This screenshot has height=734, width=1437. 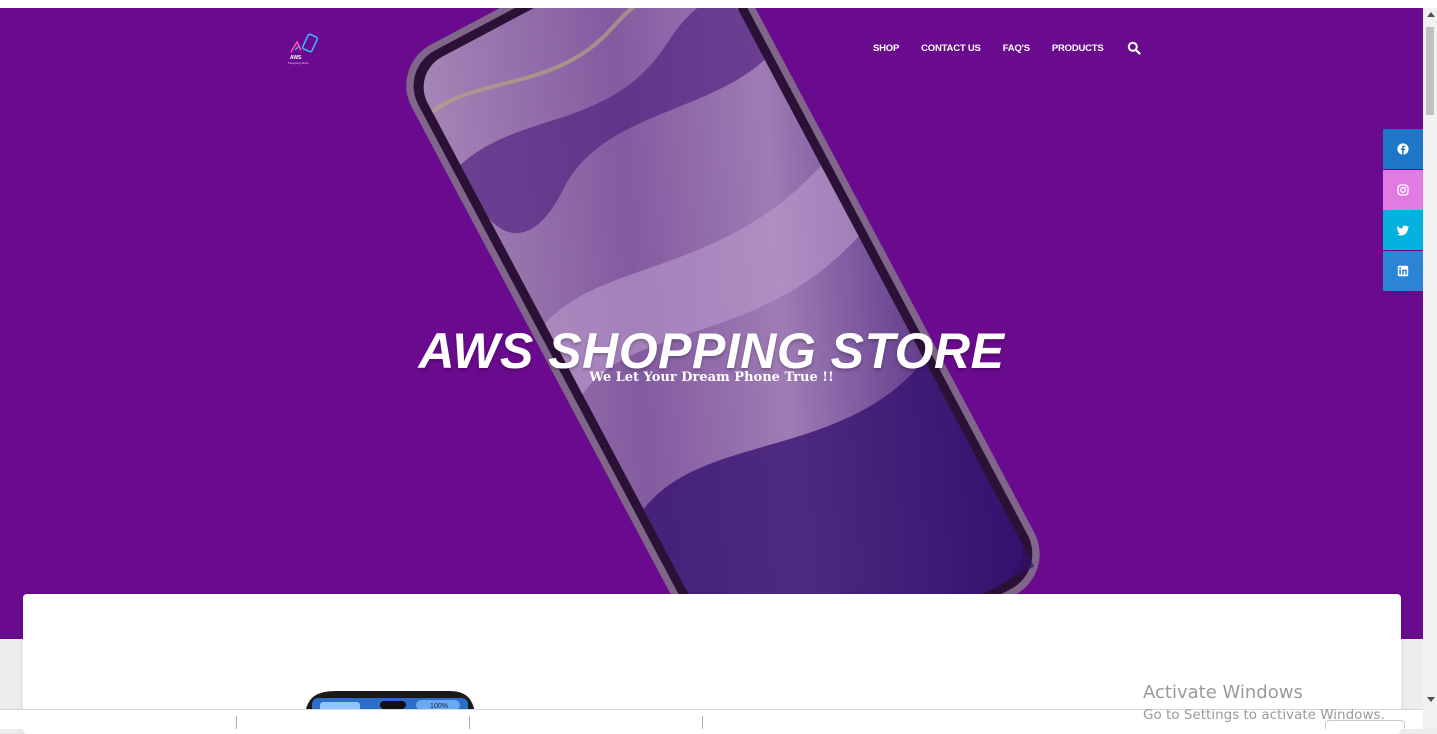 I want to click on main-nav: SHOP CONTACT US FAQ'S PRODUCTS, so click(x=1001, y=48).